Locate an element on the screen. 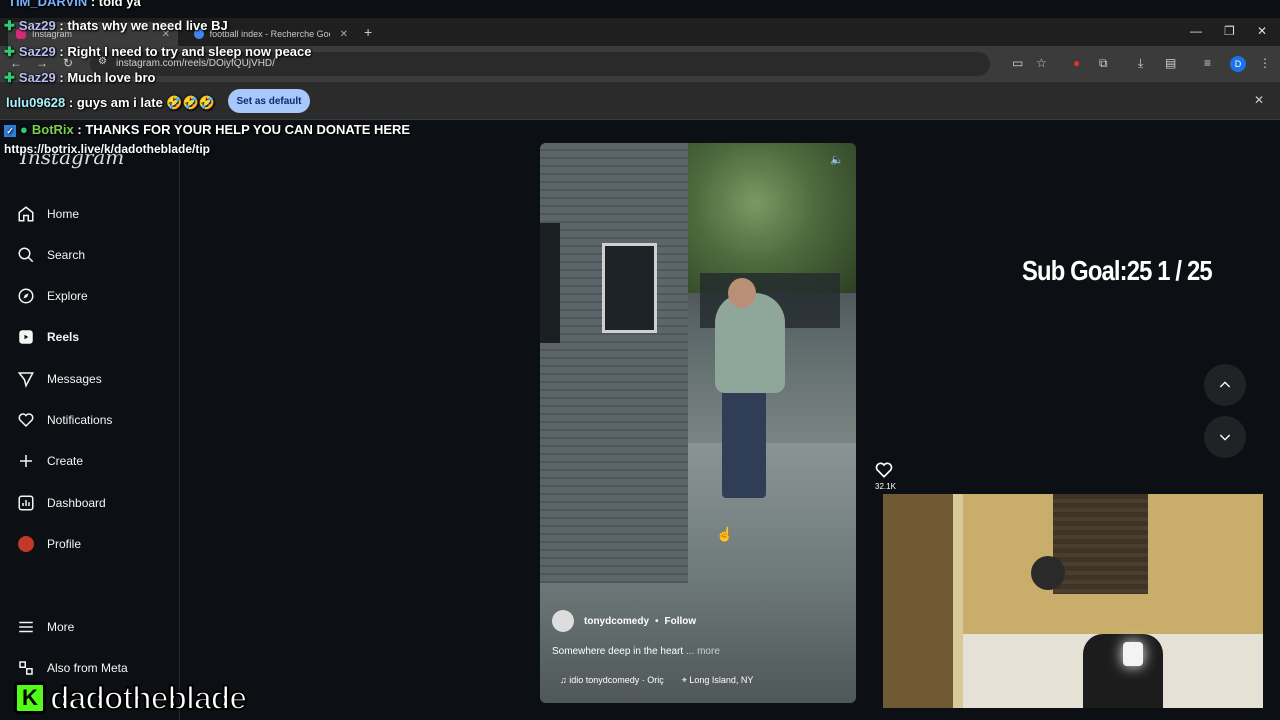 The width and height of the screenshot is (1280, 720). sub-goal-overlay: Sub Goal:25 1 / 25 is located at coordinates (1117, 270).